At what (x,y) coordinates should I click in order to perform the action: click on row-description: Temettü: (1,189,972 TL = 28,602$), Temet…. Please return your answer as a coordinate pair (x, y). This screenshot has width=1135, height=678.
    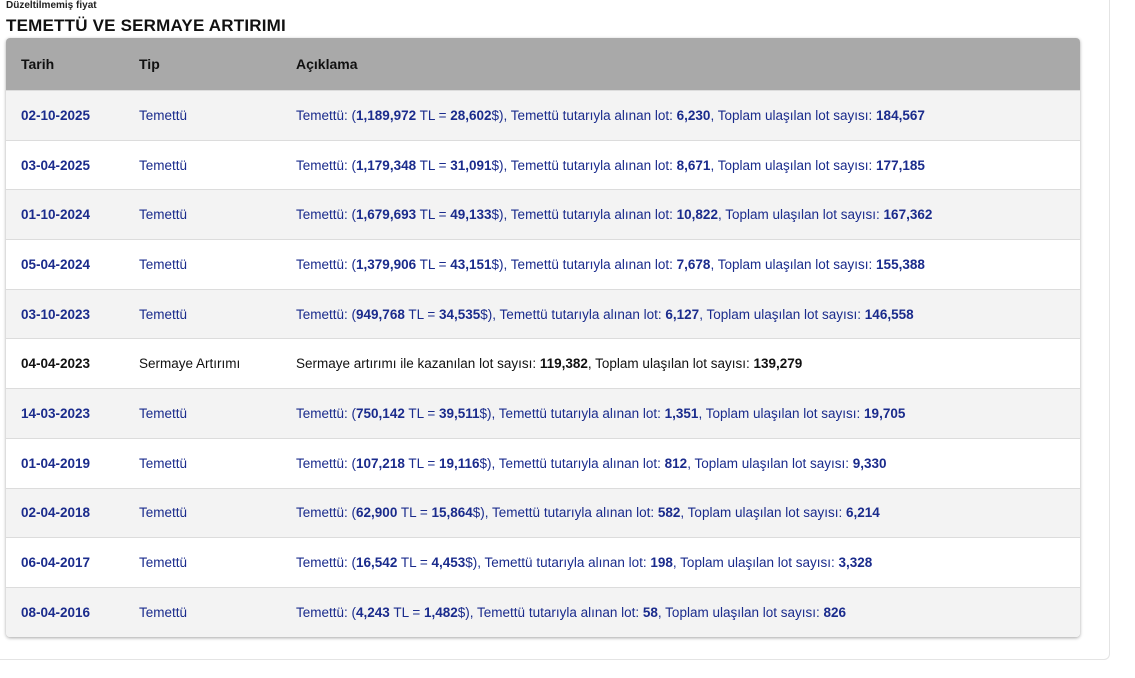
    Looking at the image, I should click on (610, 115).